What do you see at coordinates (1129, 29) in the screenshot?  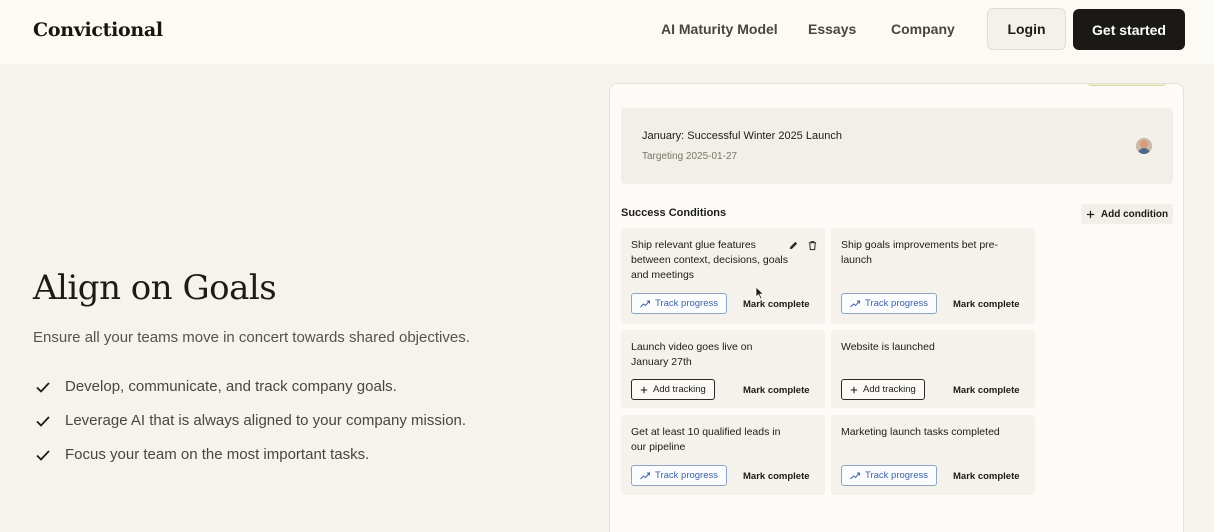 I see `get-started-button: Get started` at bounding box center [1129, 29].